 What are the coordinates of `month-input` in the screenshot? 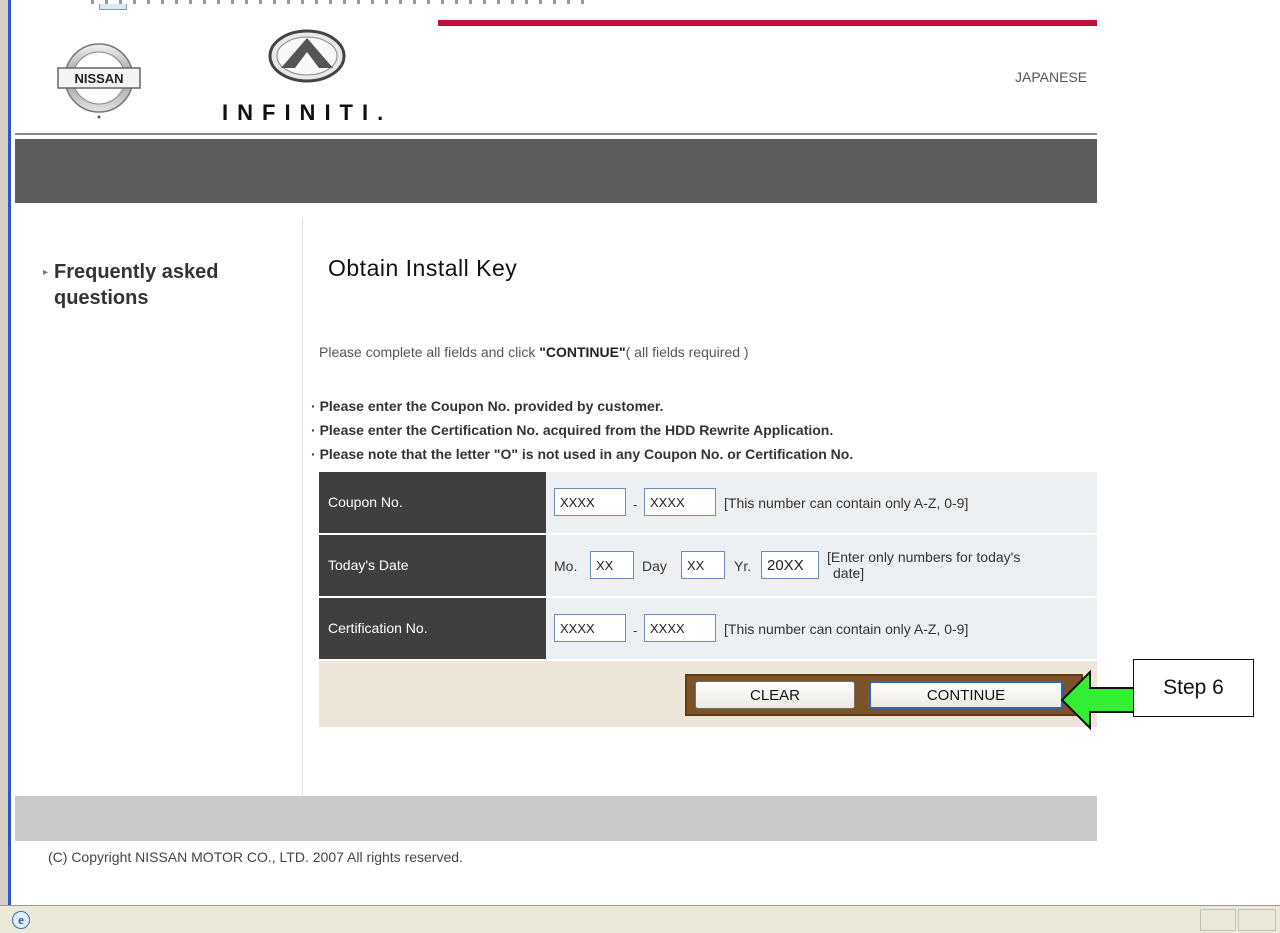 It's located at (612, 565).